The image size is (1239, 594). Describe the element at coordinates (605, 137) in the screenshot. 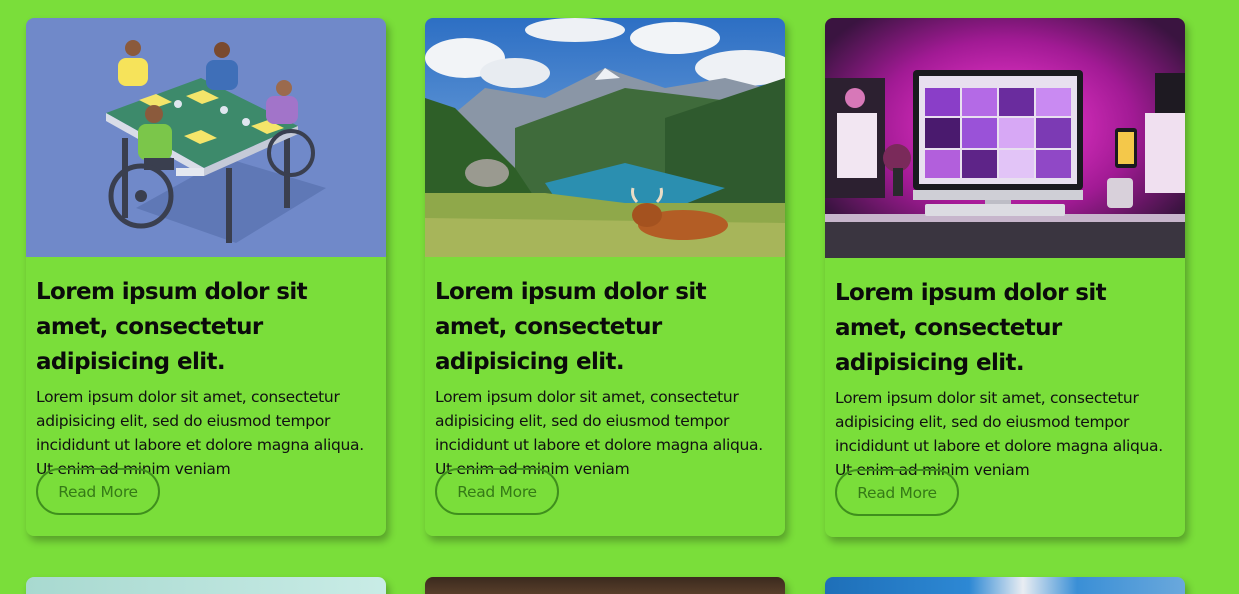

I see `card-image-mountain-lake` at that location.